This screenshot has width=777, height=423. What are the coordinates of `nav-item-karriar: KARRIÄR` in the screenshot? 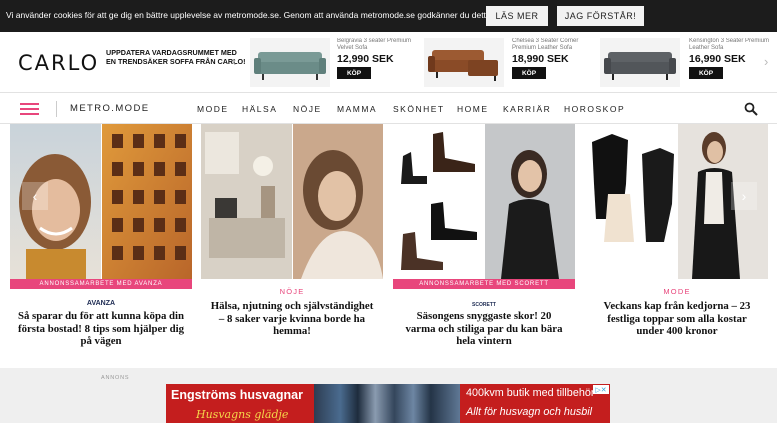 It's located at (527, 109).